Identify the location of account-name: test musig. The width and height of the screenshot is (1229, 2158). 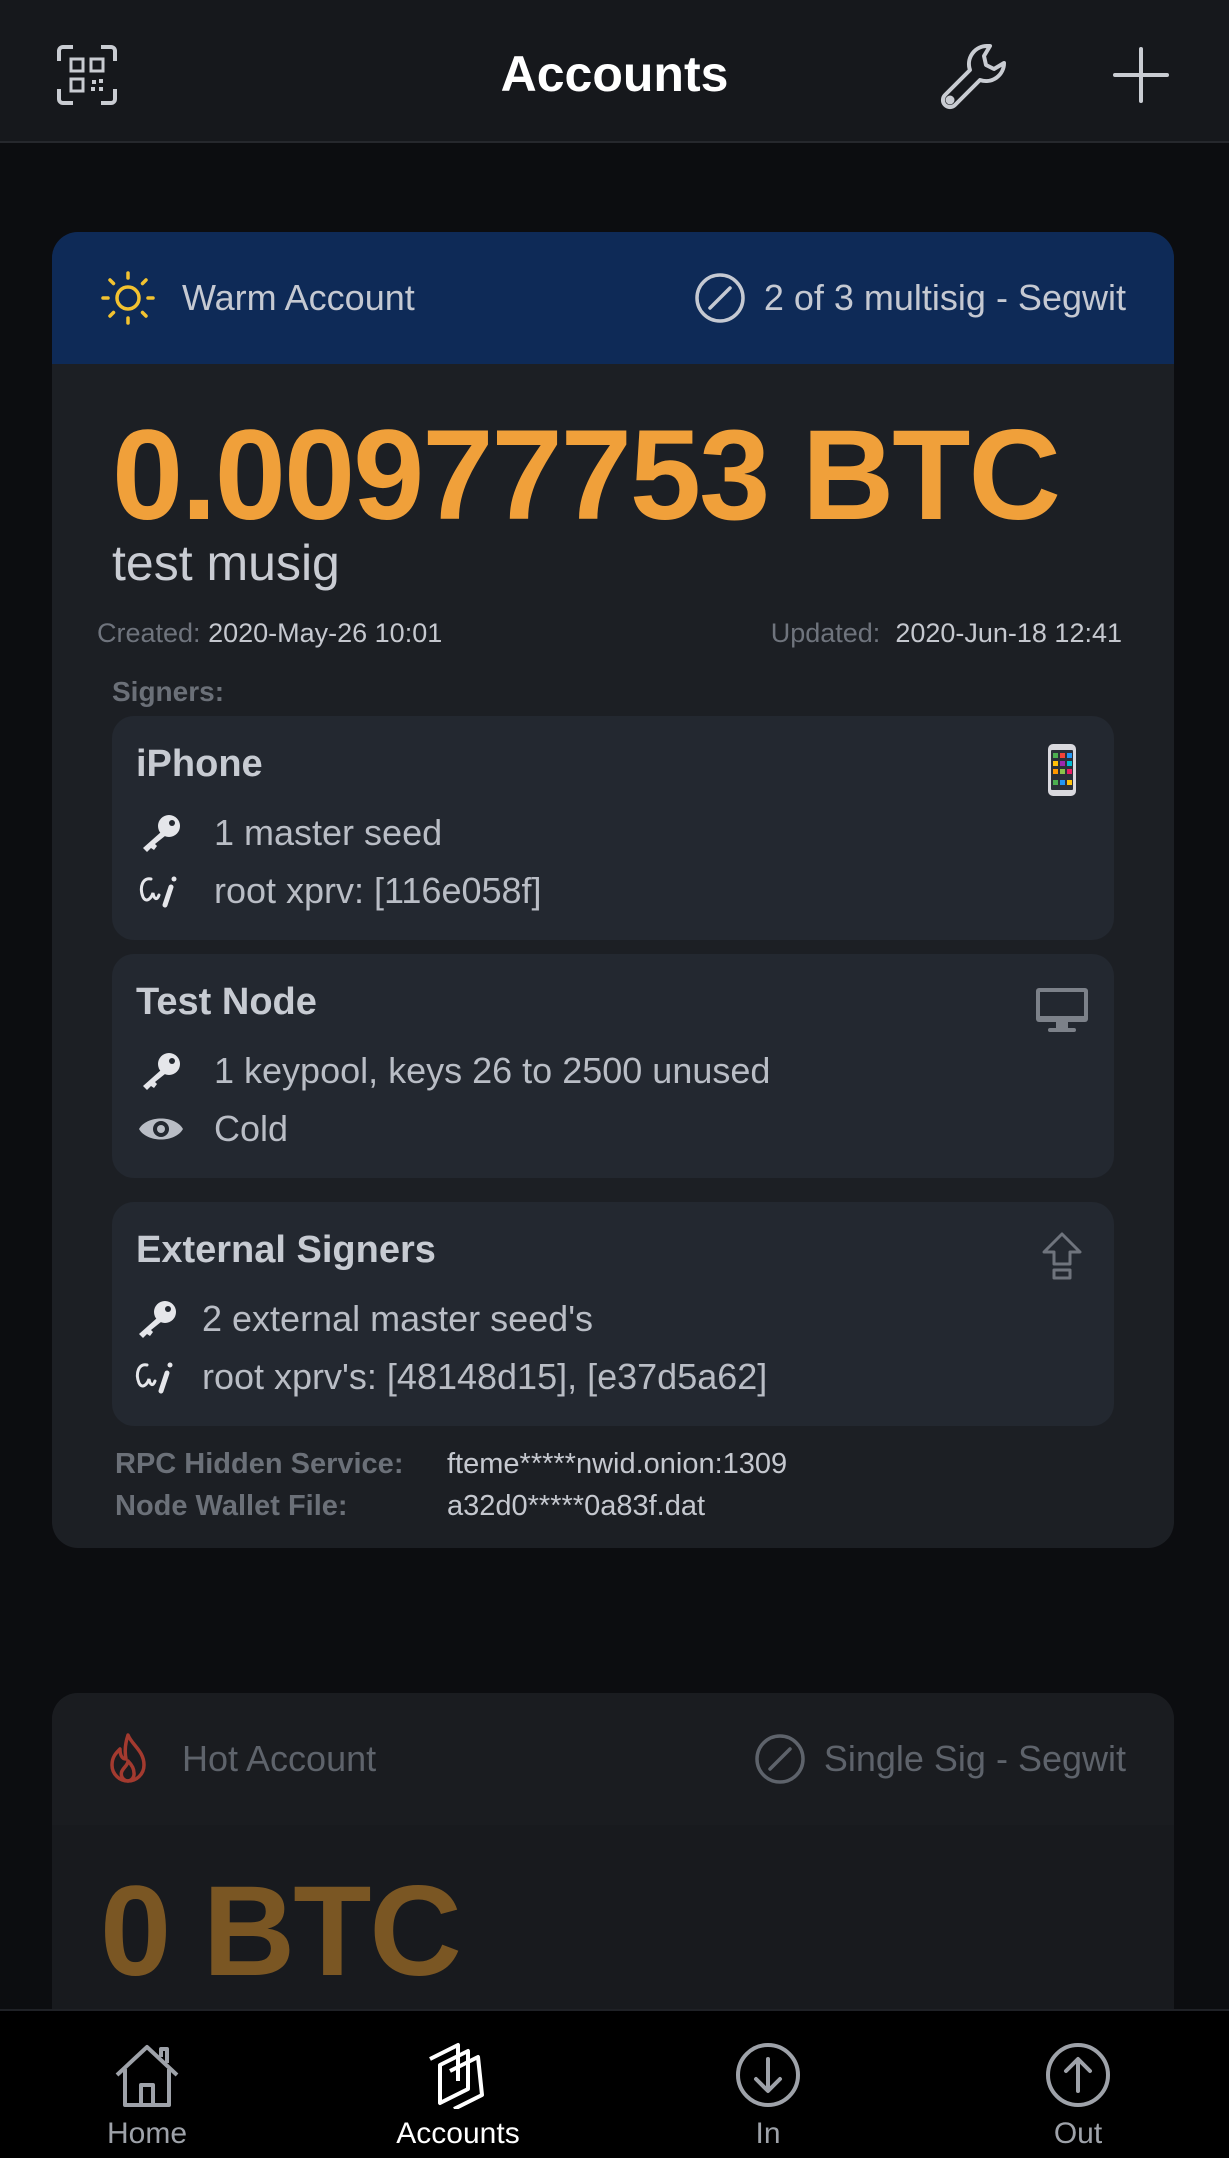
(226, 563).